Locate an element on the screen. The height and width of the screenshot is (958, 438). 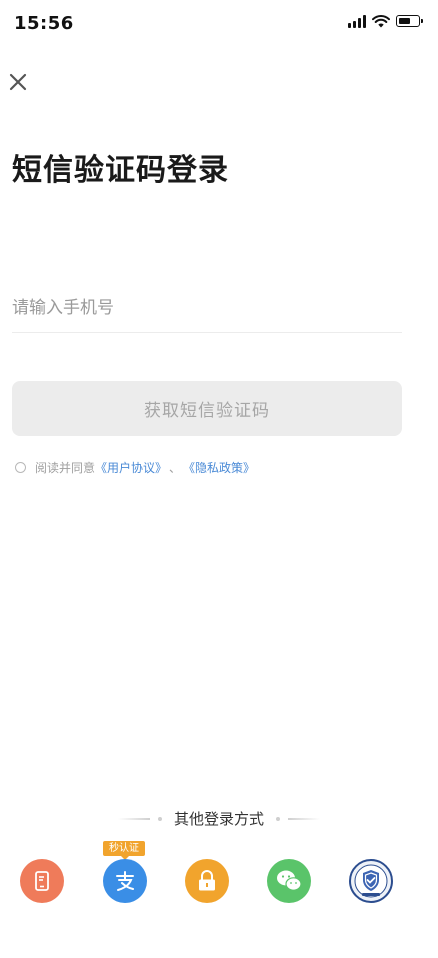
gov-shield-icon is located at coordinates (371, 881).